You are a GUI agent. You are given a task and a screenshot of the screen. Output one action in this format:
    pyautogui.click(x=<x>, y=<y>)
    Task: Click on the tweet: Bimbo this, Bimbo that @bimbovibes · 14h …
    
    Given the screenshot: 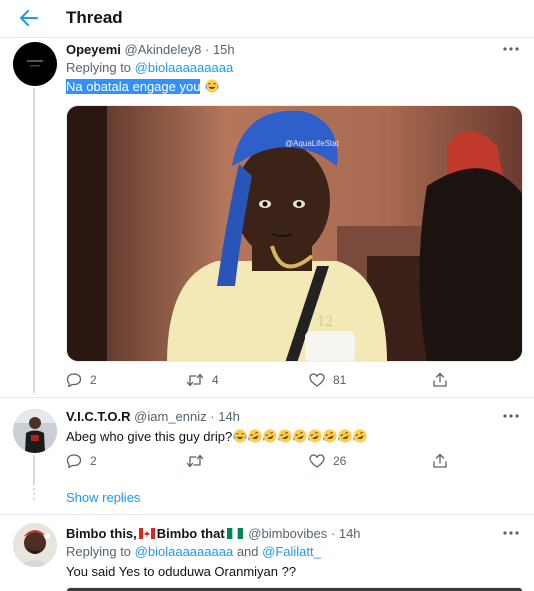 What is the action you would take?
    pyautogui.click(x=267, y=553)
    